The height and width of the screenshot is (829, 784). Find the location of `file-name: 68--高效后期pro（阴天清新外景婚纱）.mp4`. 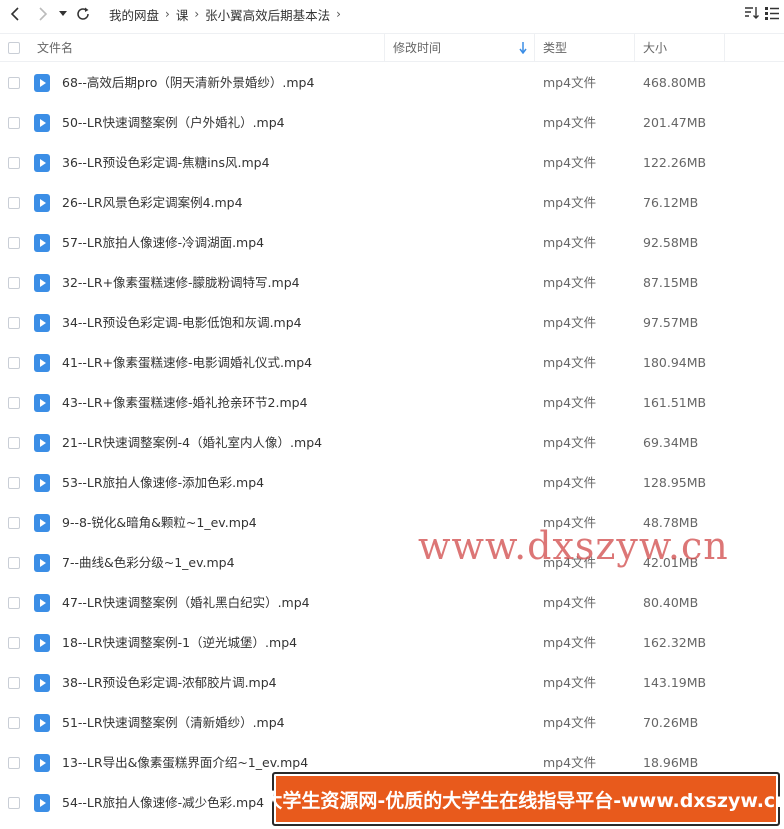

file-name: 68--高效后期pro（阴天清新外景婚纱）.mp4 is located at coordinates (188, 83).